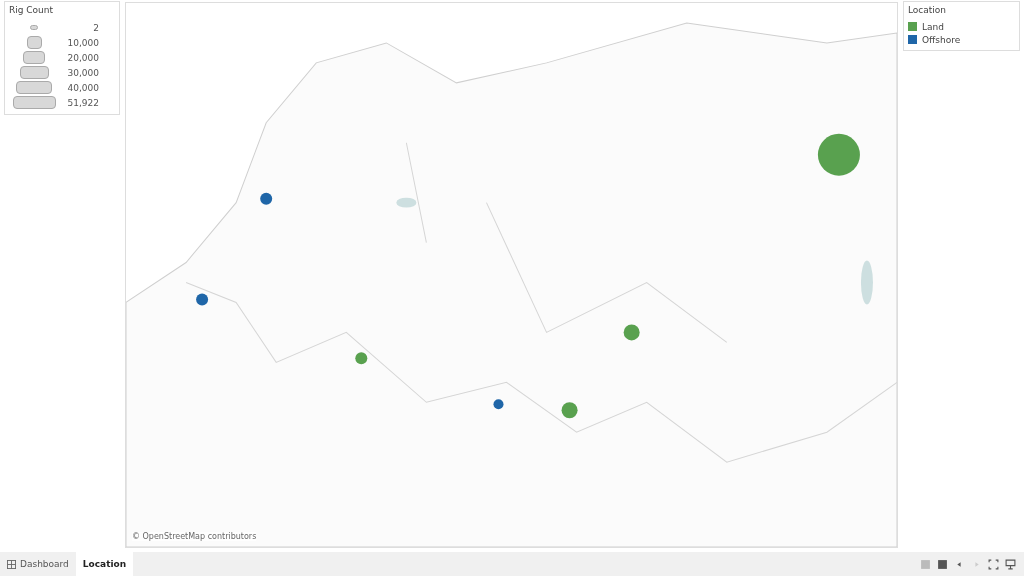  Describe the element at coordinates (83, 42) in the screenshot. I see `legend-value: 10,000` at that location.